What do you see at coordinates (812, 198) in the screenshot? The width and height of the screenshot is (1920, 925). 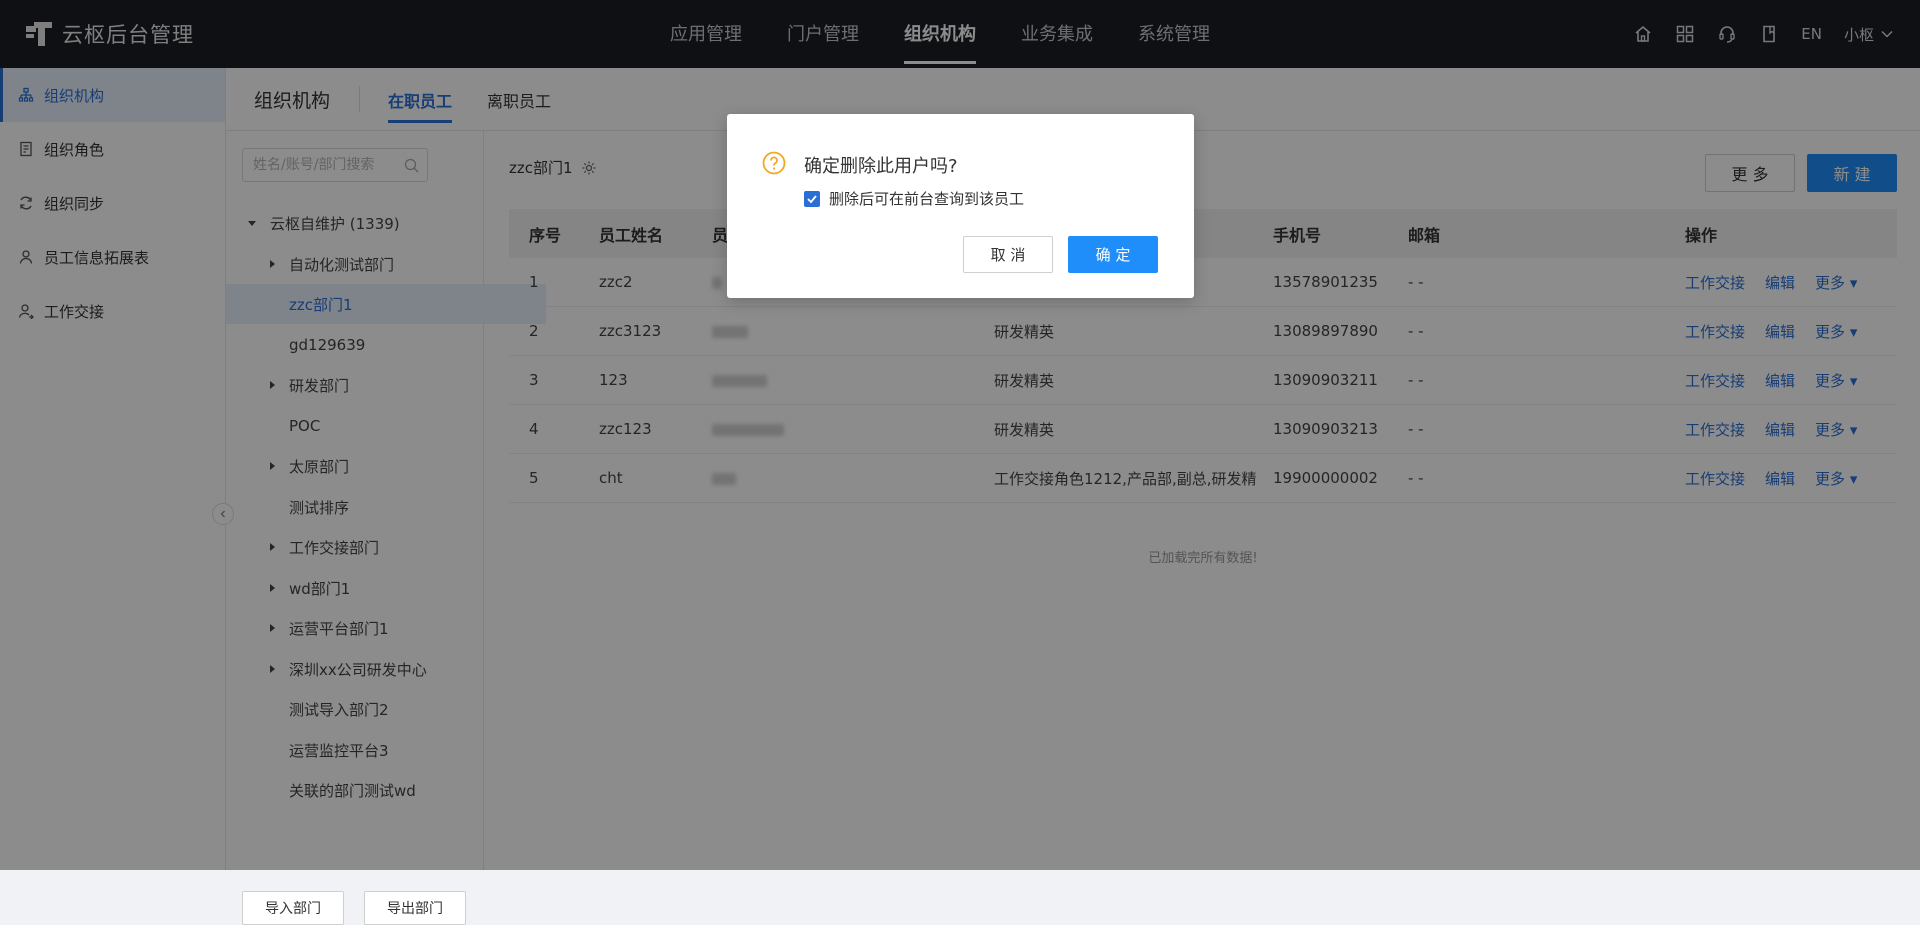 I see `checkbox-checked-icon` at bounding box center [812, 198].